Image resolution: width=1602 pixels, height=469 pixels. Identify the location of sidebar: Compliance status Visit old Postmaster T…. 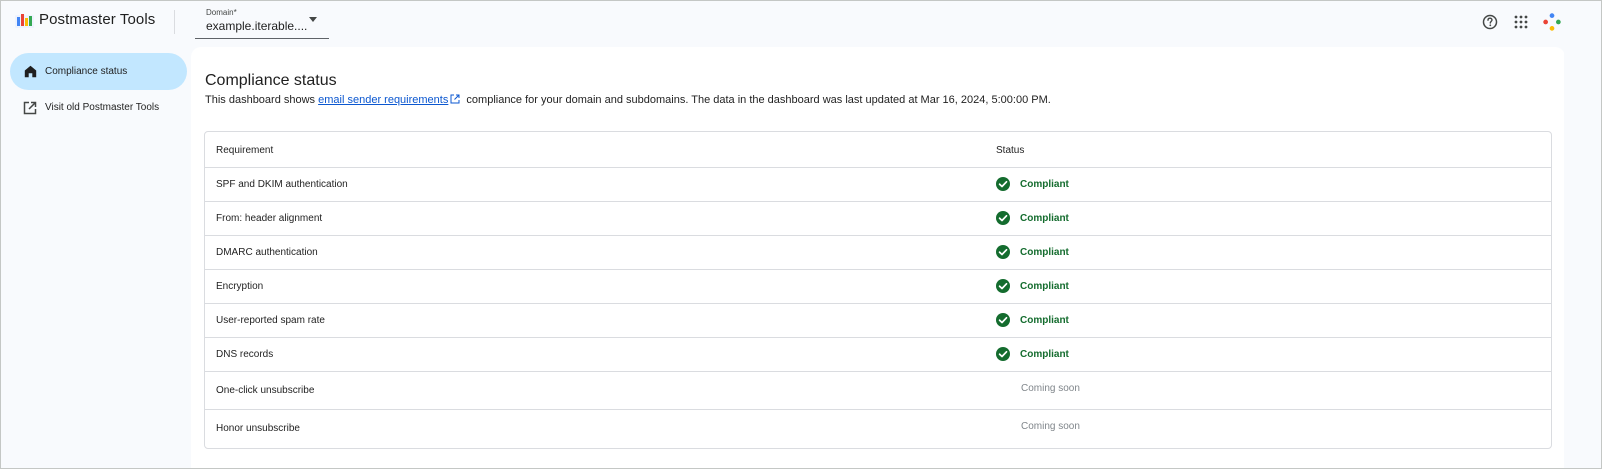
(96, 257).